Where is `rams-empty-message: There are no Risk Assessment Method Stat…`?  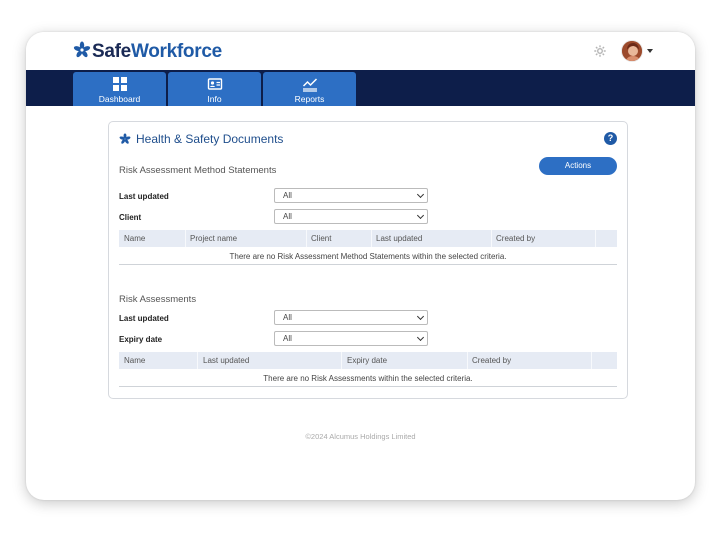 rams-empty-message: There are no Risk Assessment Method Stat… is located at coordinates (368, 256).